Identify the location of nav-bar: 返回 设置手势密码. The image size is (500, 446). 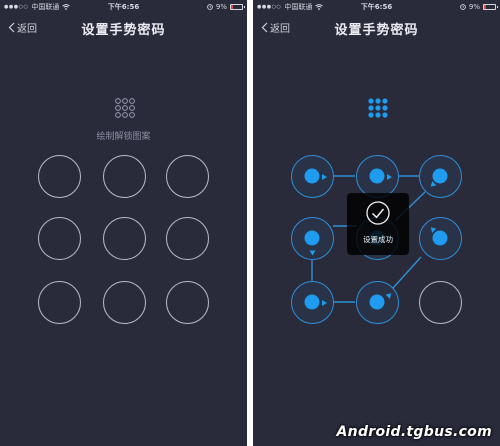
(123, 29).